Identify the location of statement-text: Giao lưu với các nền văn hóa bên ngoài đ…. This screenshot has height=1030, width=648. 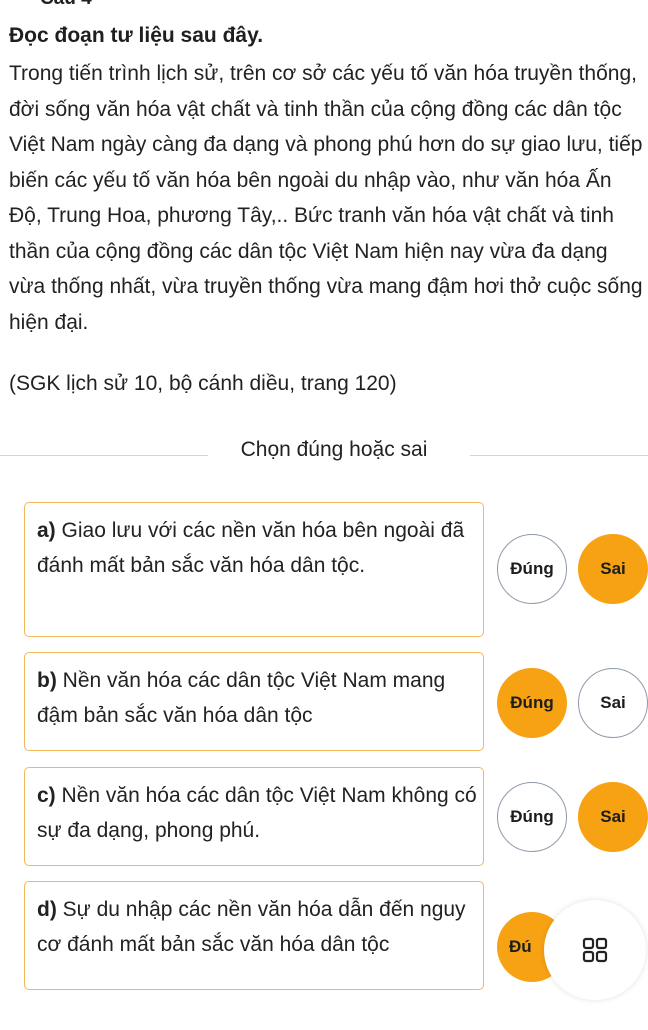
(251, 548).